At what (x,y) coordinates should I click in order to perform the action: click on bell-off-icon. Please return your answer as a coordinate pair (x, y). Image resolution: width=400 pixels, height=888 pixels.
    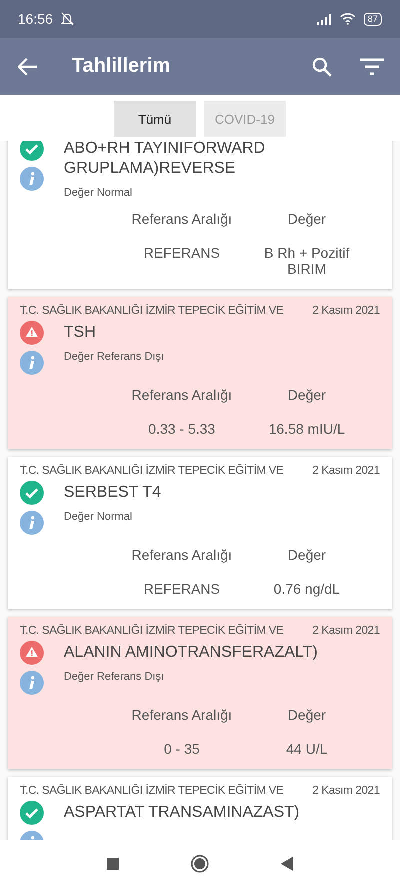
    Looking at the image, I should click on (67, 19).